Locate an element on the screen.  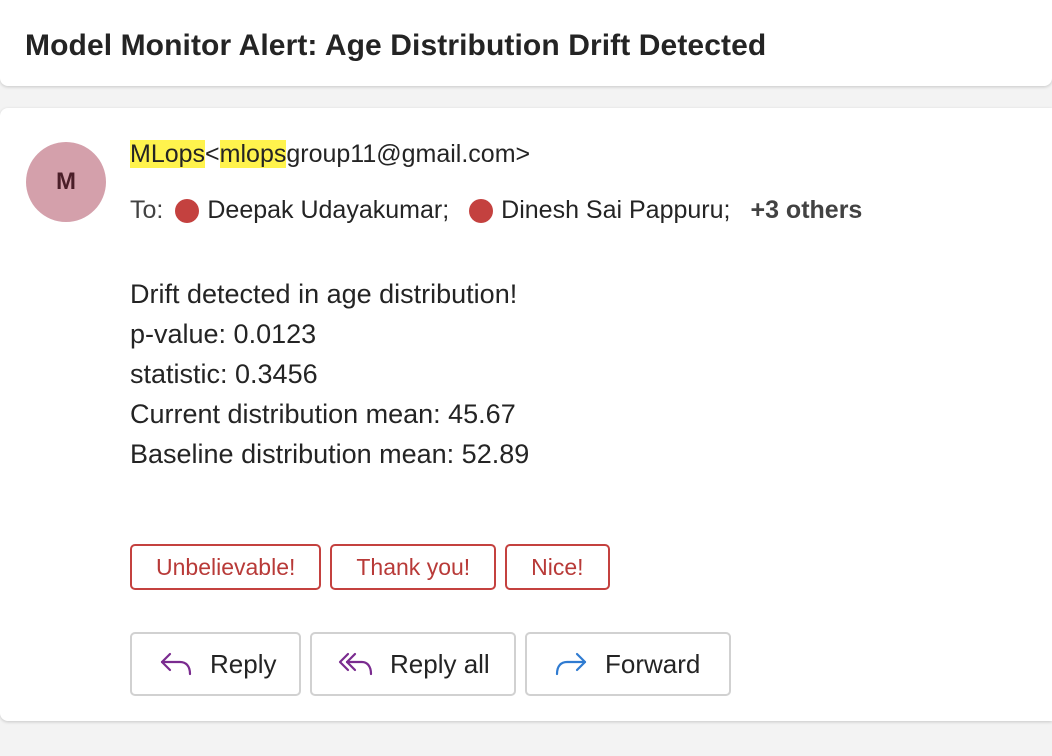
body-line: Baseline distribution mean: 52.89 is located at coordinates (330, 454).